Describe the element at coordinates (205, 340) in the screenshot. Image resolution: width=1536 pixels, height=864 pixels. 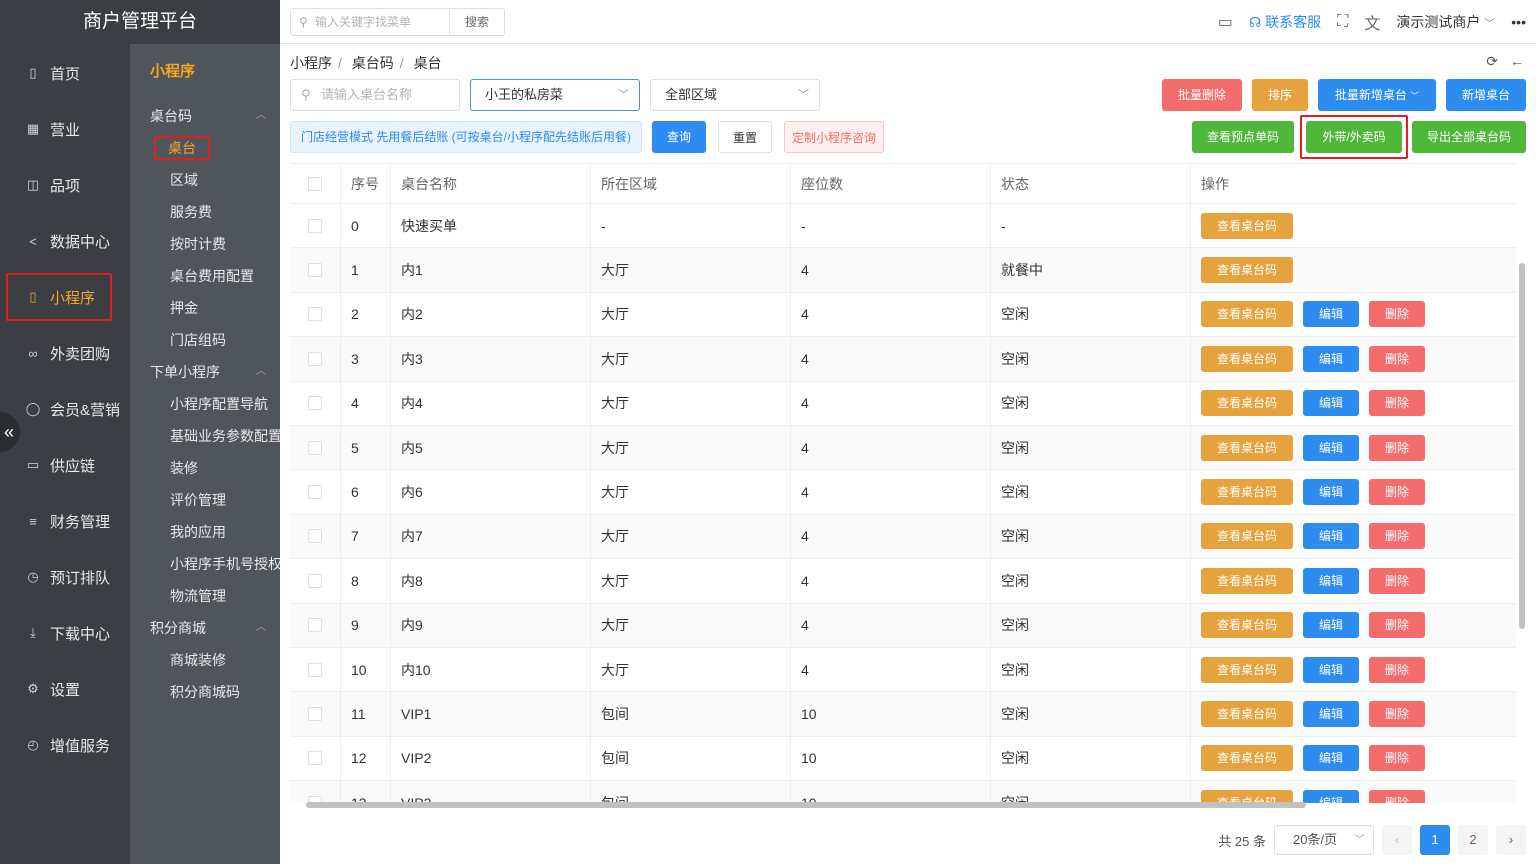
I see `sub-nav-item: 门店组码` at that location.